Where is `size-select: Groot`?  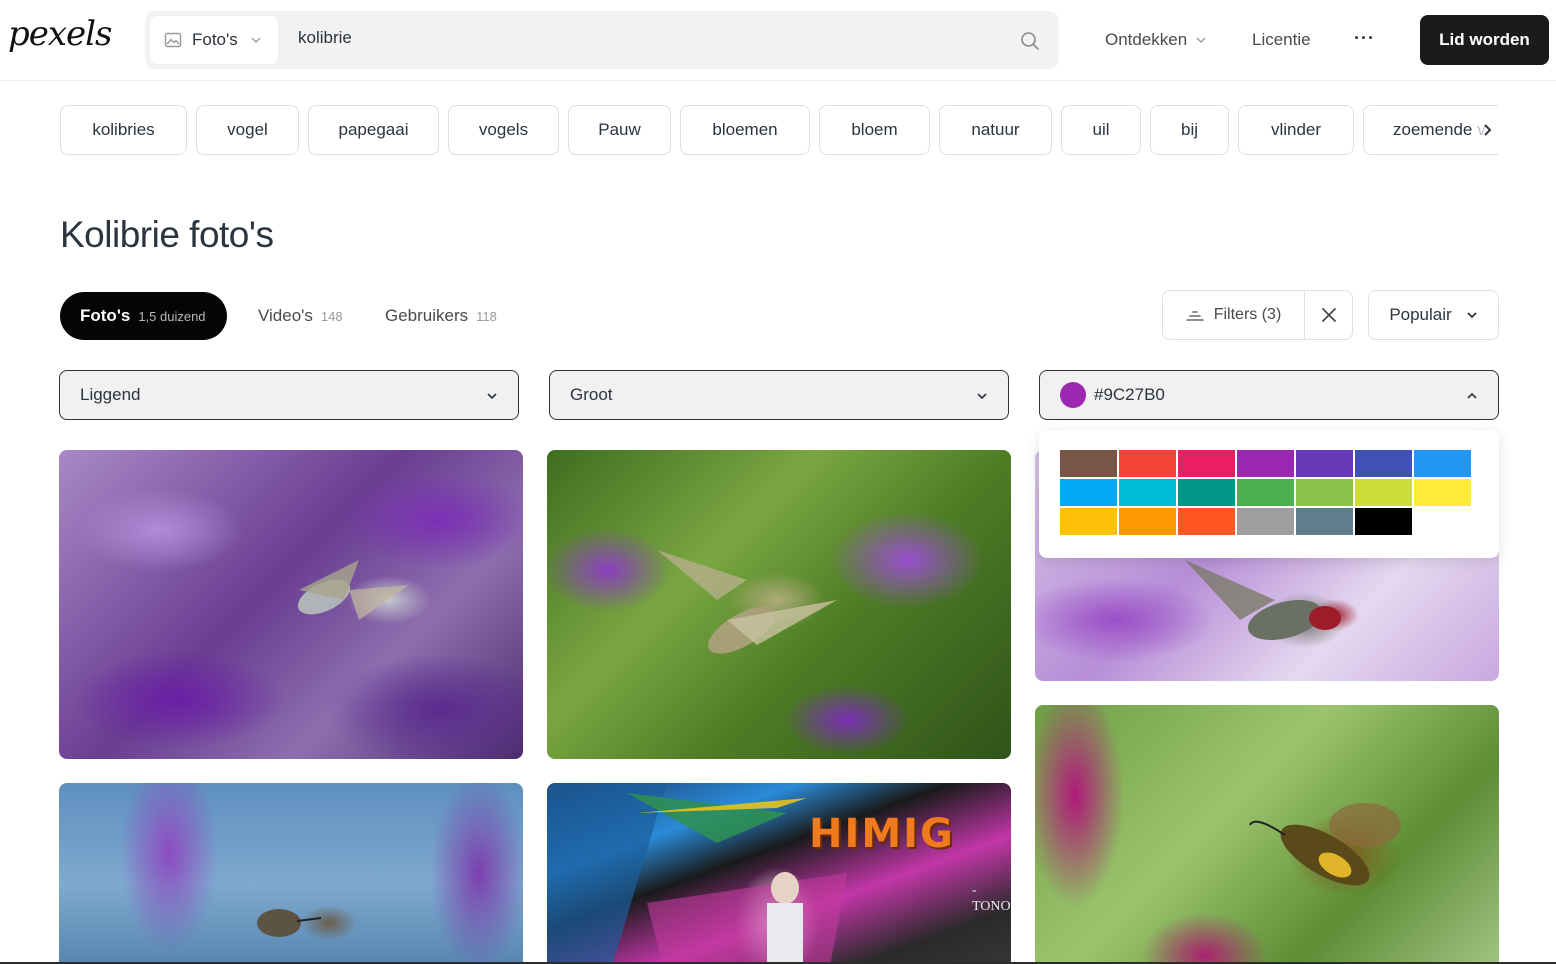 size-select: Groot is located at coordinates (779, 395).